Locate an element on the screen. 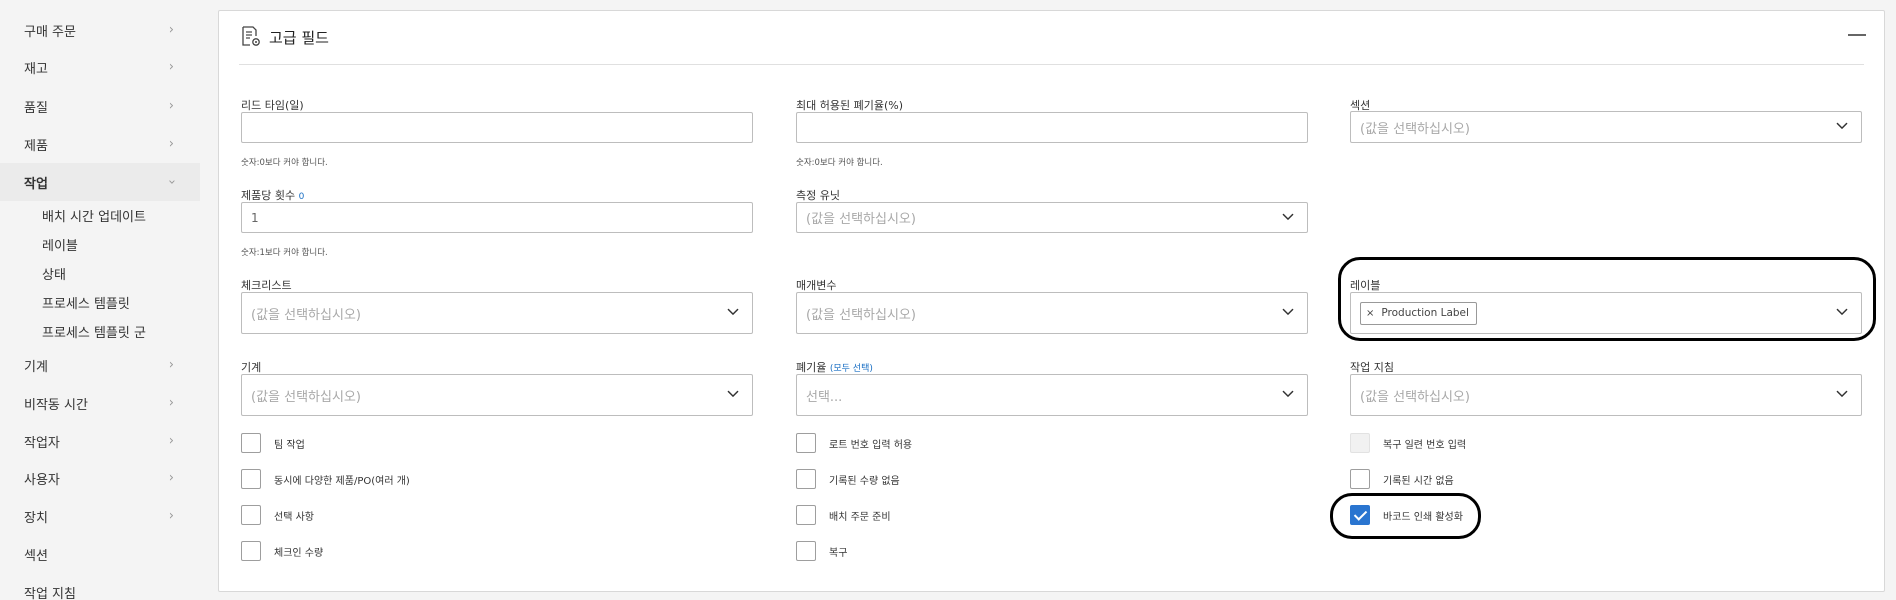 This screenshot has width=1896, height=600. section-select-placeholder: (값을 선택하십시오) is located at coordinates (1415, 129).